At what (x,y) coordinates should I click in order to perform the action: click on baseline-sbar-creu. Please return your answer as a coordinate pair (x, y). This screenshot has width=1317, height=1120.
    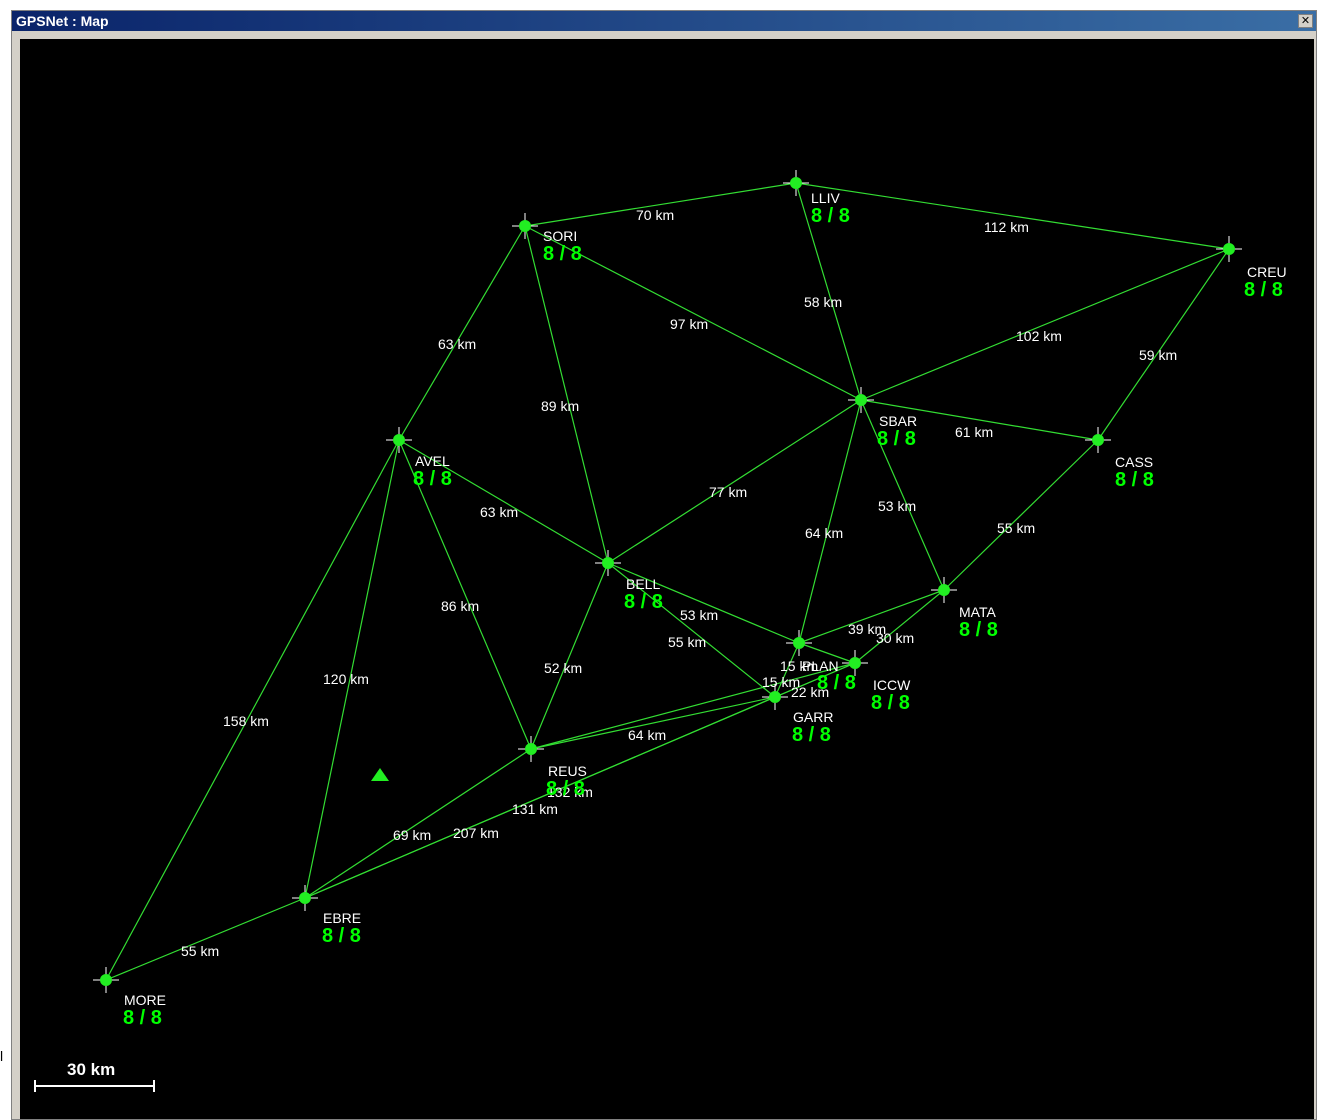
    Looking at the image, I should click on (1045, 324).